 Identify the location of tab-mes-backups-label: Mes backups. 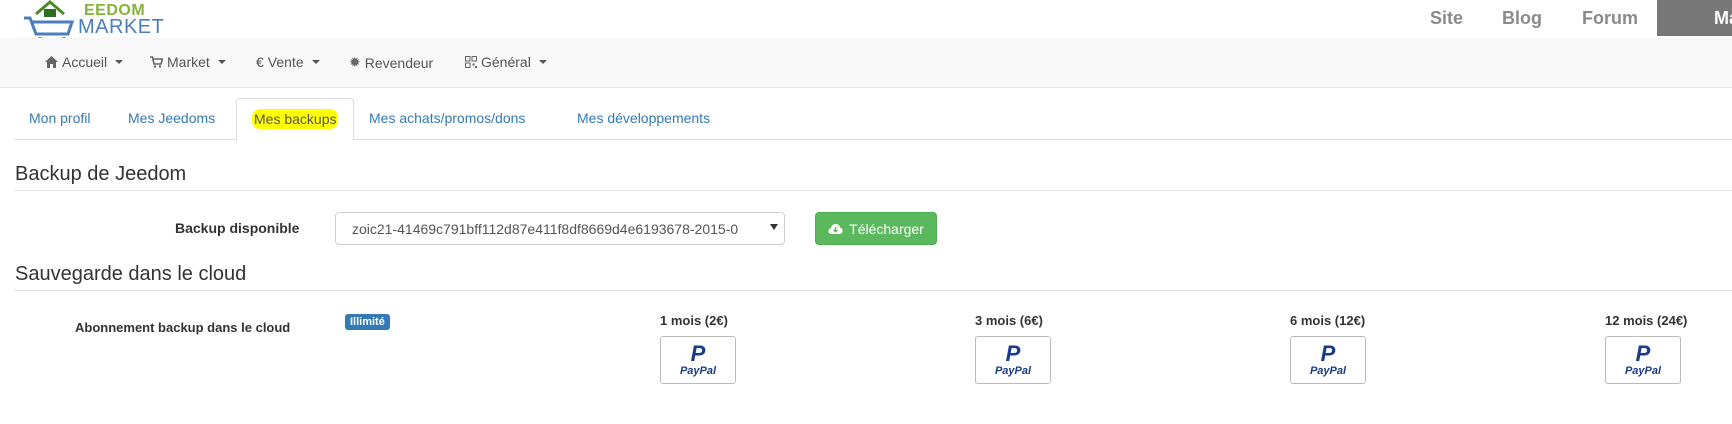
(295, 119).